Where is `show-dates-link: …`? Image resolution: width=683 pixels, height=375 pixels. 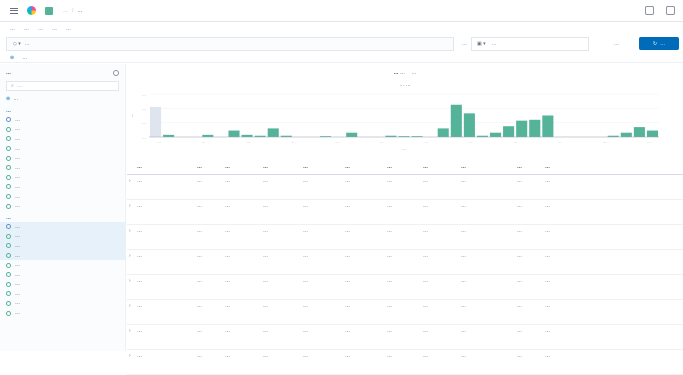 show-dates-link: … is located at coordinates (616, 44).